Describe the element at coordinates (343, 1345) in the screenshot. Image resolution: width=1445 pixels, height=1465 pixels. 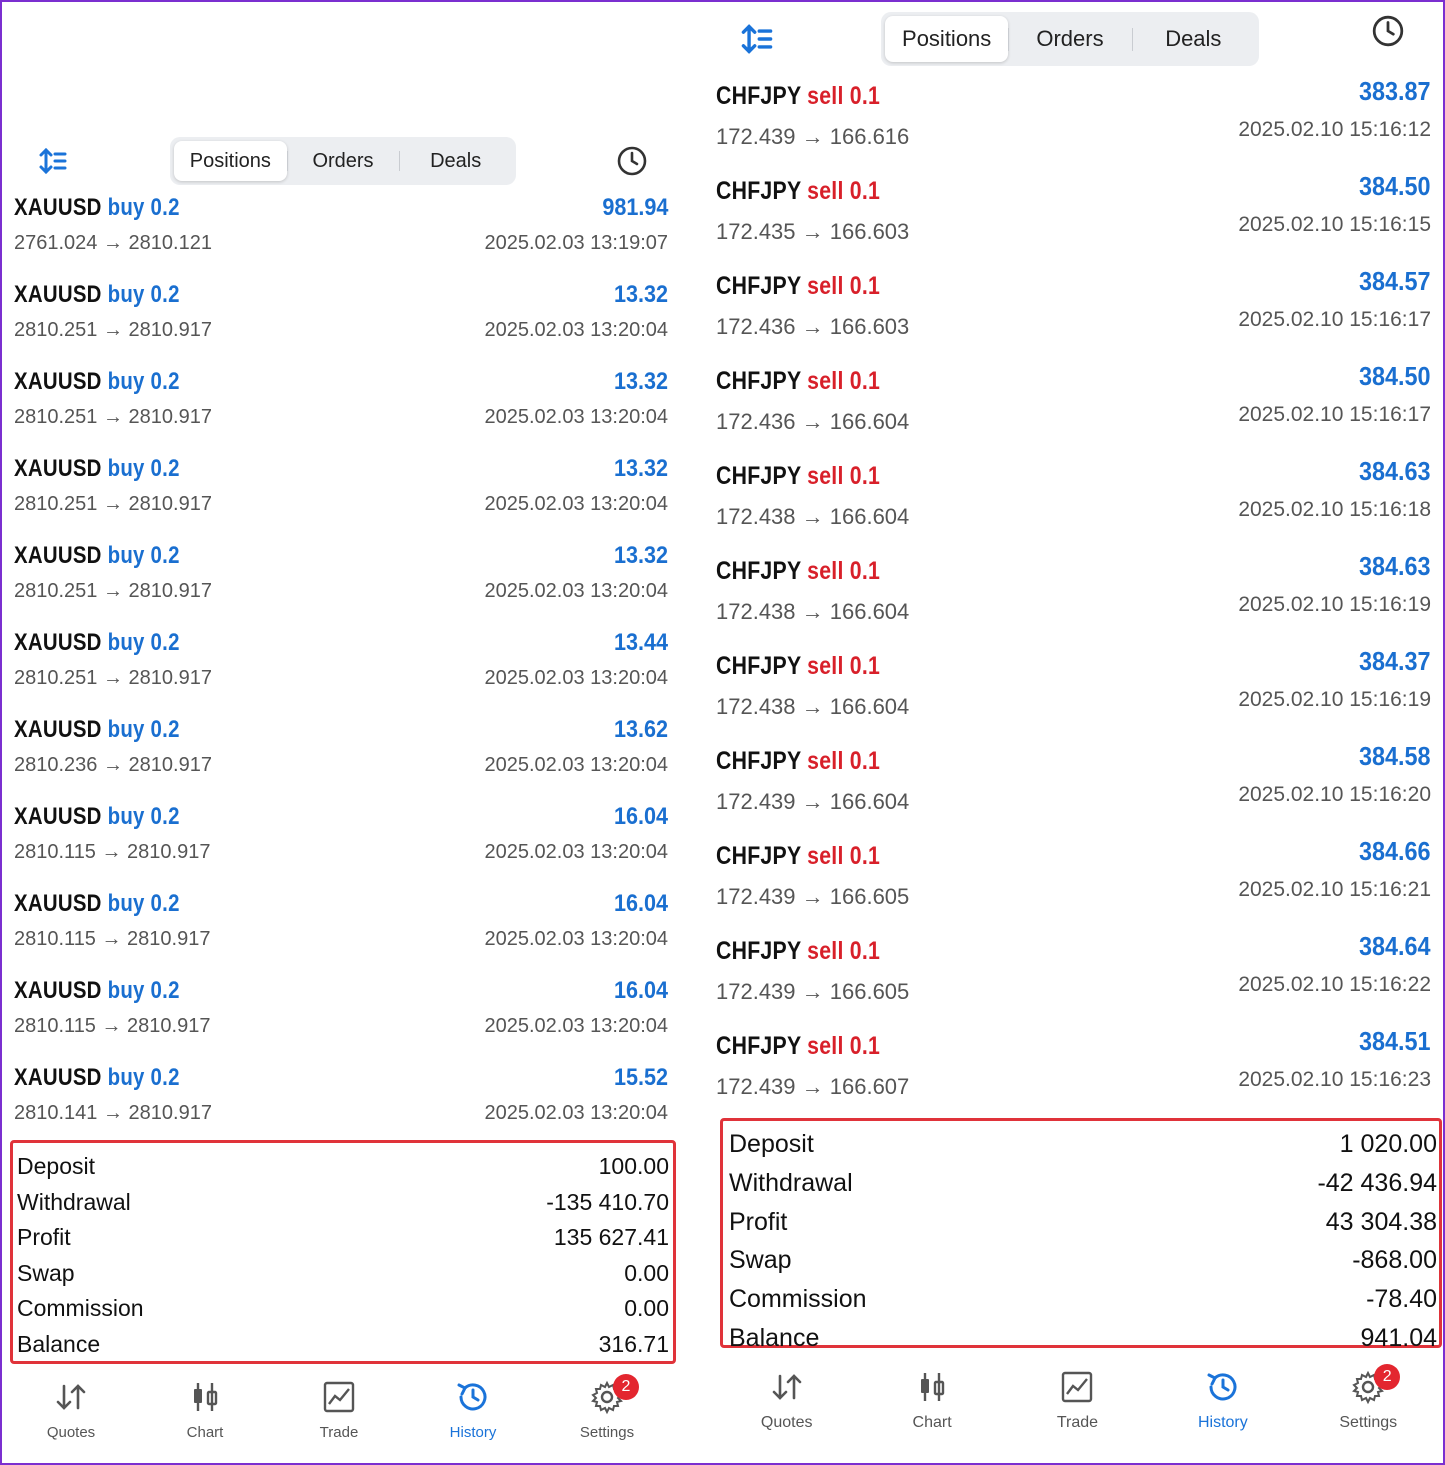
I see `summary-row-balance: Balance 316.71` at that location.